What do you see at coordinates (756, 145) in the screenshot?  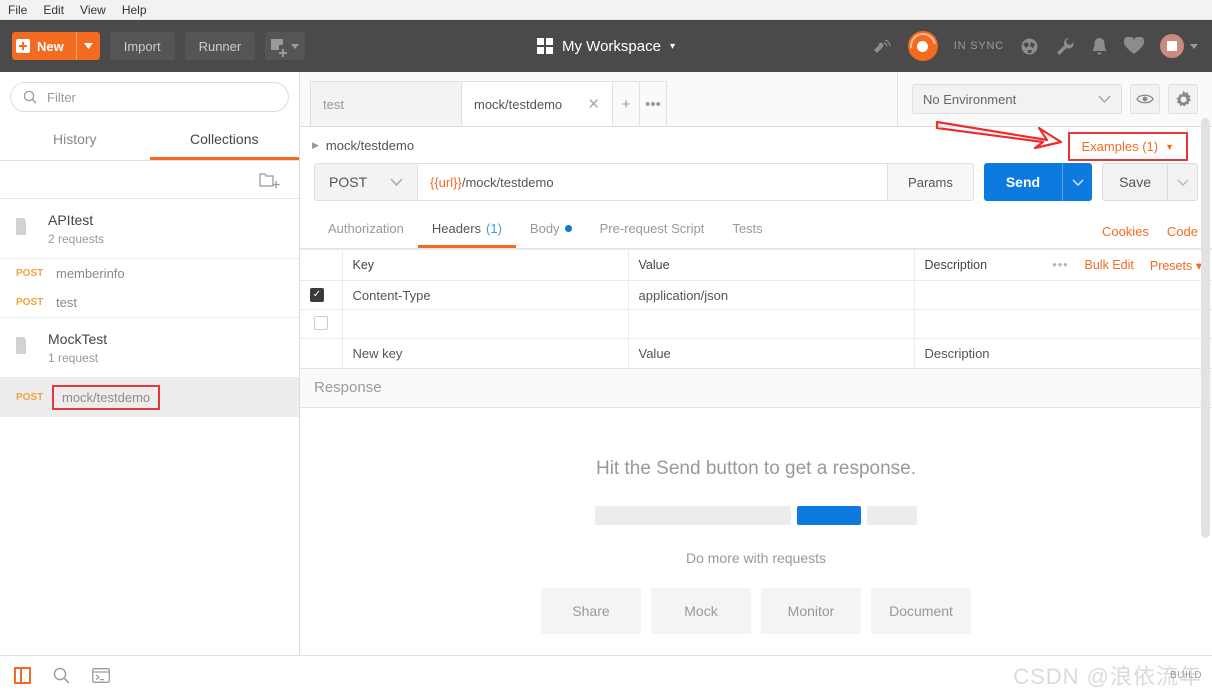 I see `breadcrumb-row: ▶ mock/testdemo Examples (1) ▼` at bounding box center [756, 145].